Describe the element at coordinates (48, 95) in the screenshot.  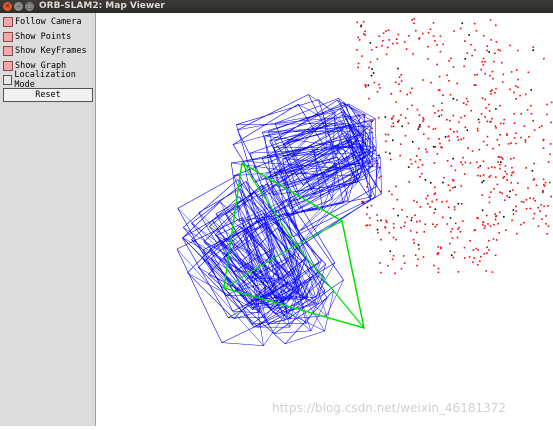
I see `reset-button: Reset` at that location.